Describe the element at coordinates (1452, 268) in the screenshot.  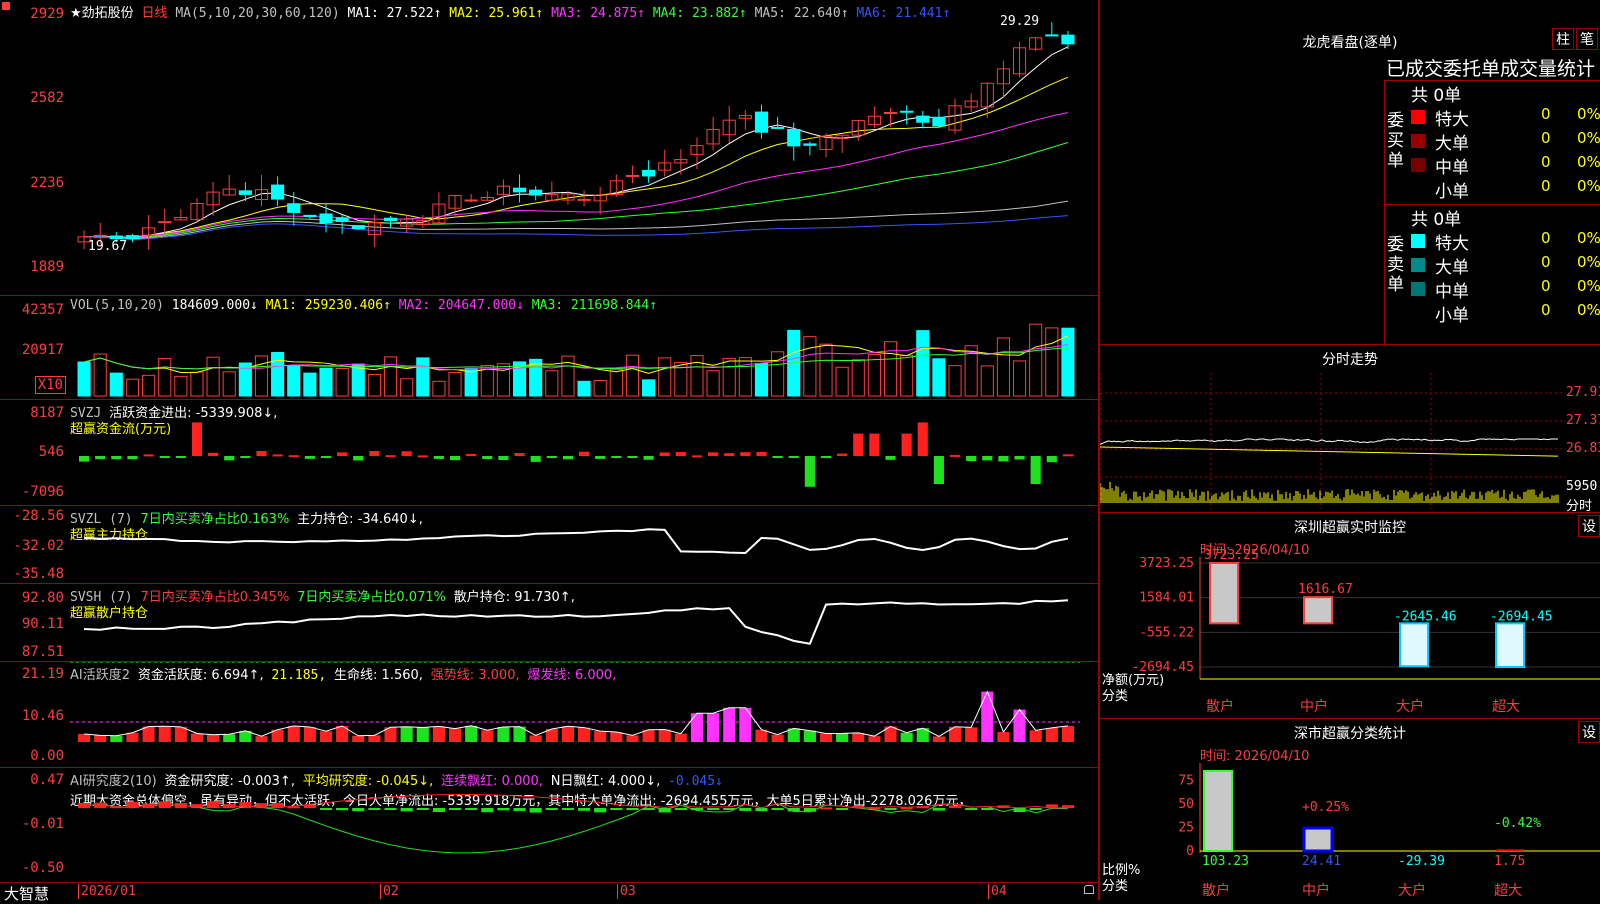
I see `row-label: 大单` at that location.